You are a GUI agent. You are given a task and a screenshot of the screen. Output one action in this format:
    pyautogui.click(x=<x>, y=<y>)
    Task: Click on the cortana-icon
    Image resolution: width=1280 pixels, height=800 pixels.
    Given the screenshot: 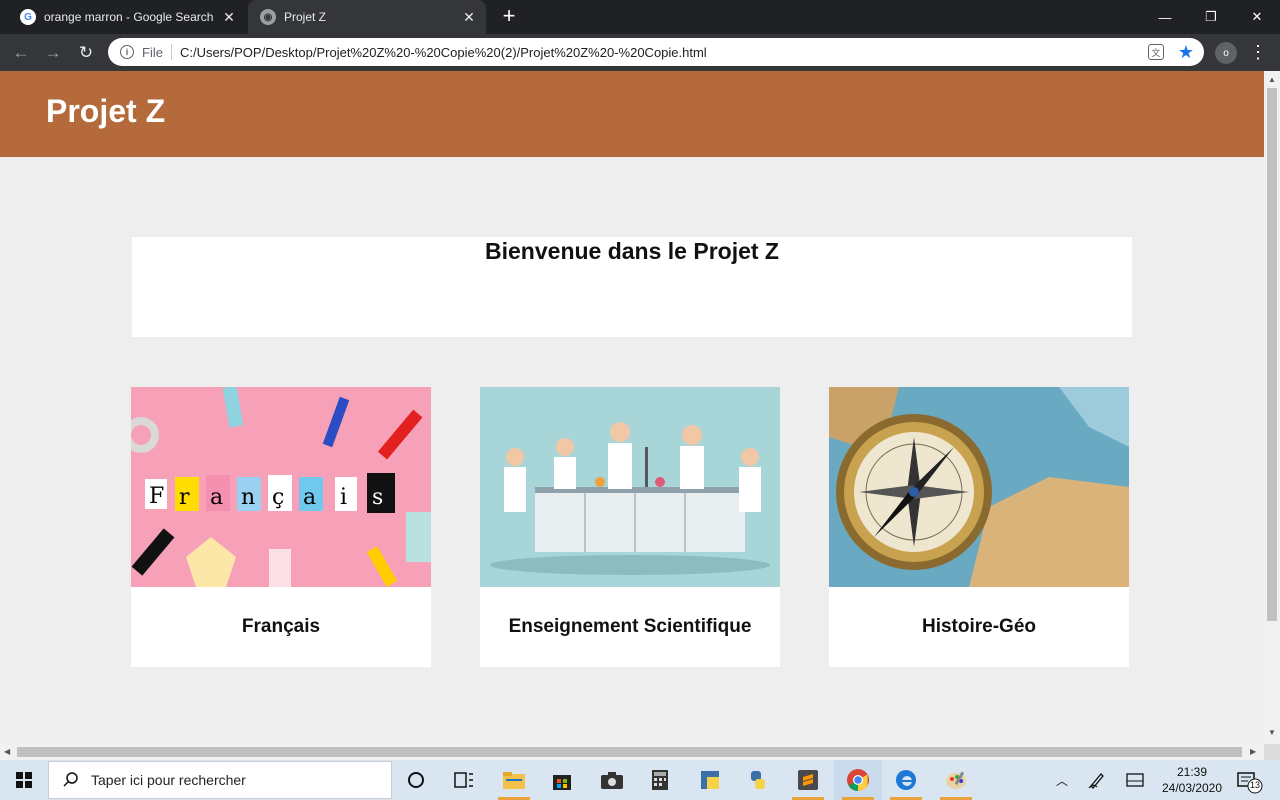 What is the action you would take?
    pyautogui.click(x=416, y=780)
    